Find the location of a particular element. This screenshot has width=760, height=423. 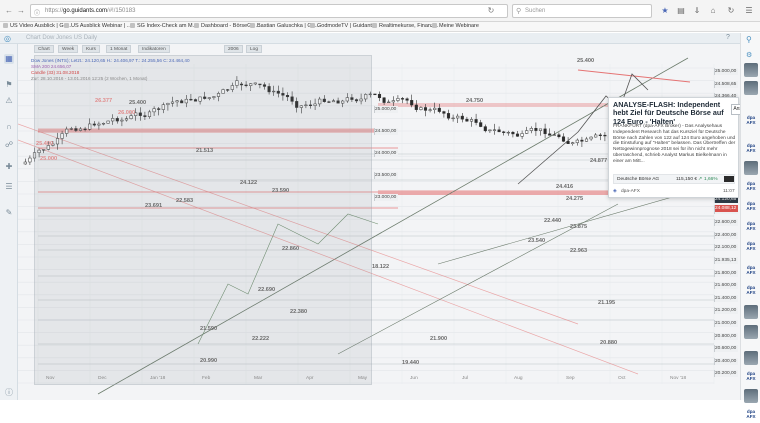

address-bar: https://go.guidants.com/#!/150183 ⓘ is located at coordinates (269, 11).